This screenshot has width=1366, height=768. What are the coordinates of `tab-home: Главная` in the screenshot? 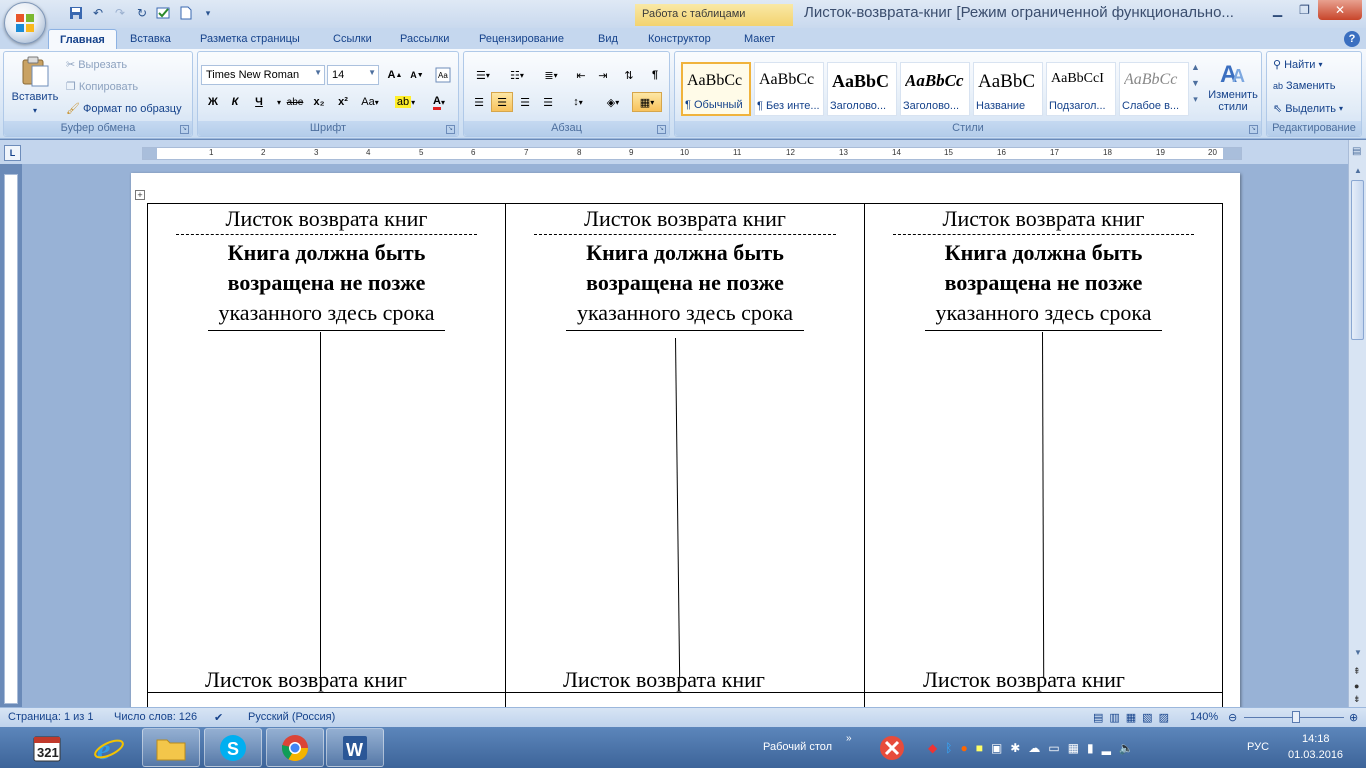 It's located at (82, 39).